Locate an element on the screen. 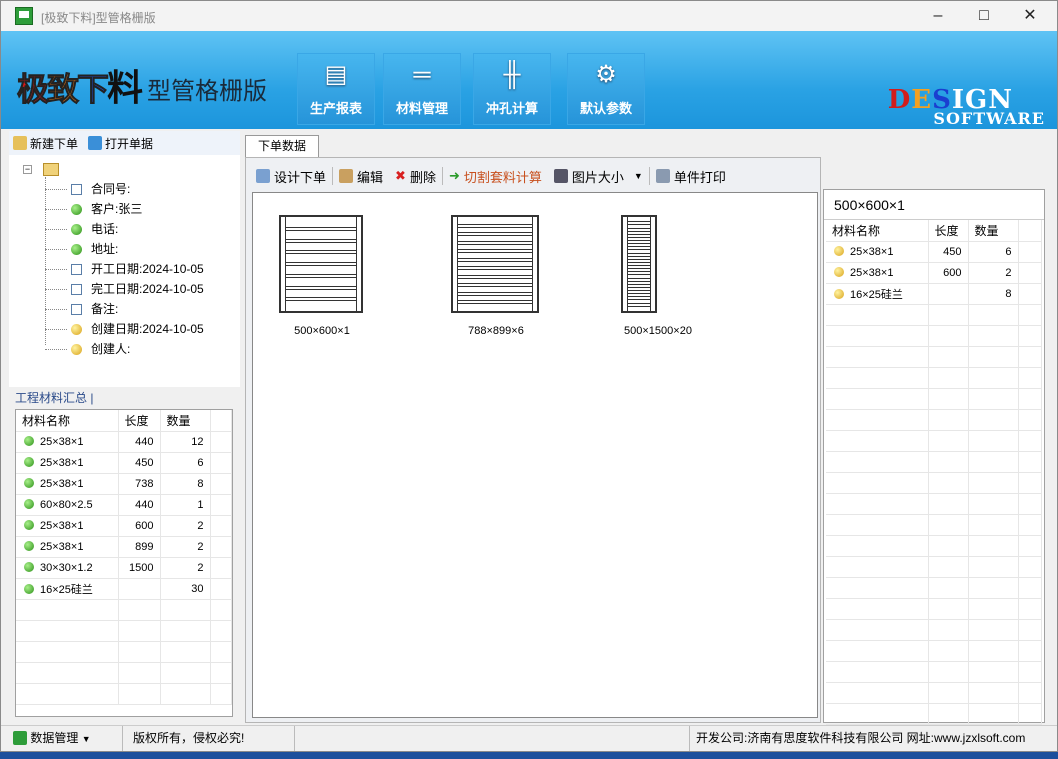  table-row: 30×30×1.2 1500 2 is located at coordinates (124, 568).